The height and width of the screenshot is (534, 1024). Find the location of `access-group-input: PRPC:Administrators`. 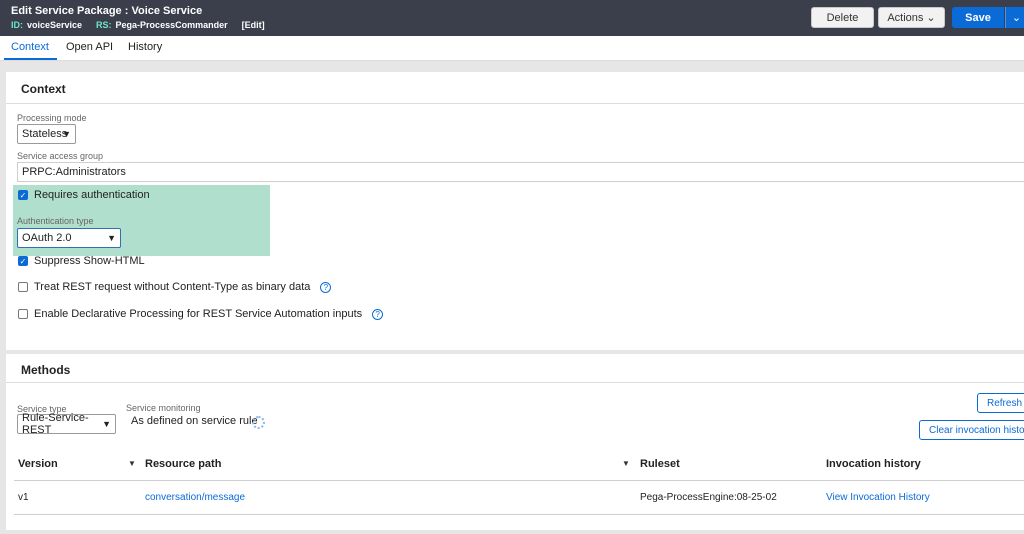

access-group-input: PRPC:Administrators is located at coordinates (520, 172).